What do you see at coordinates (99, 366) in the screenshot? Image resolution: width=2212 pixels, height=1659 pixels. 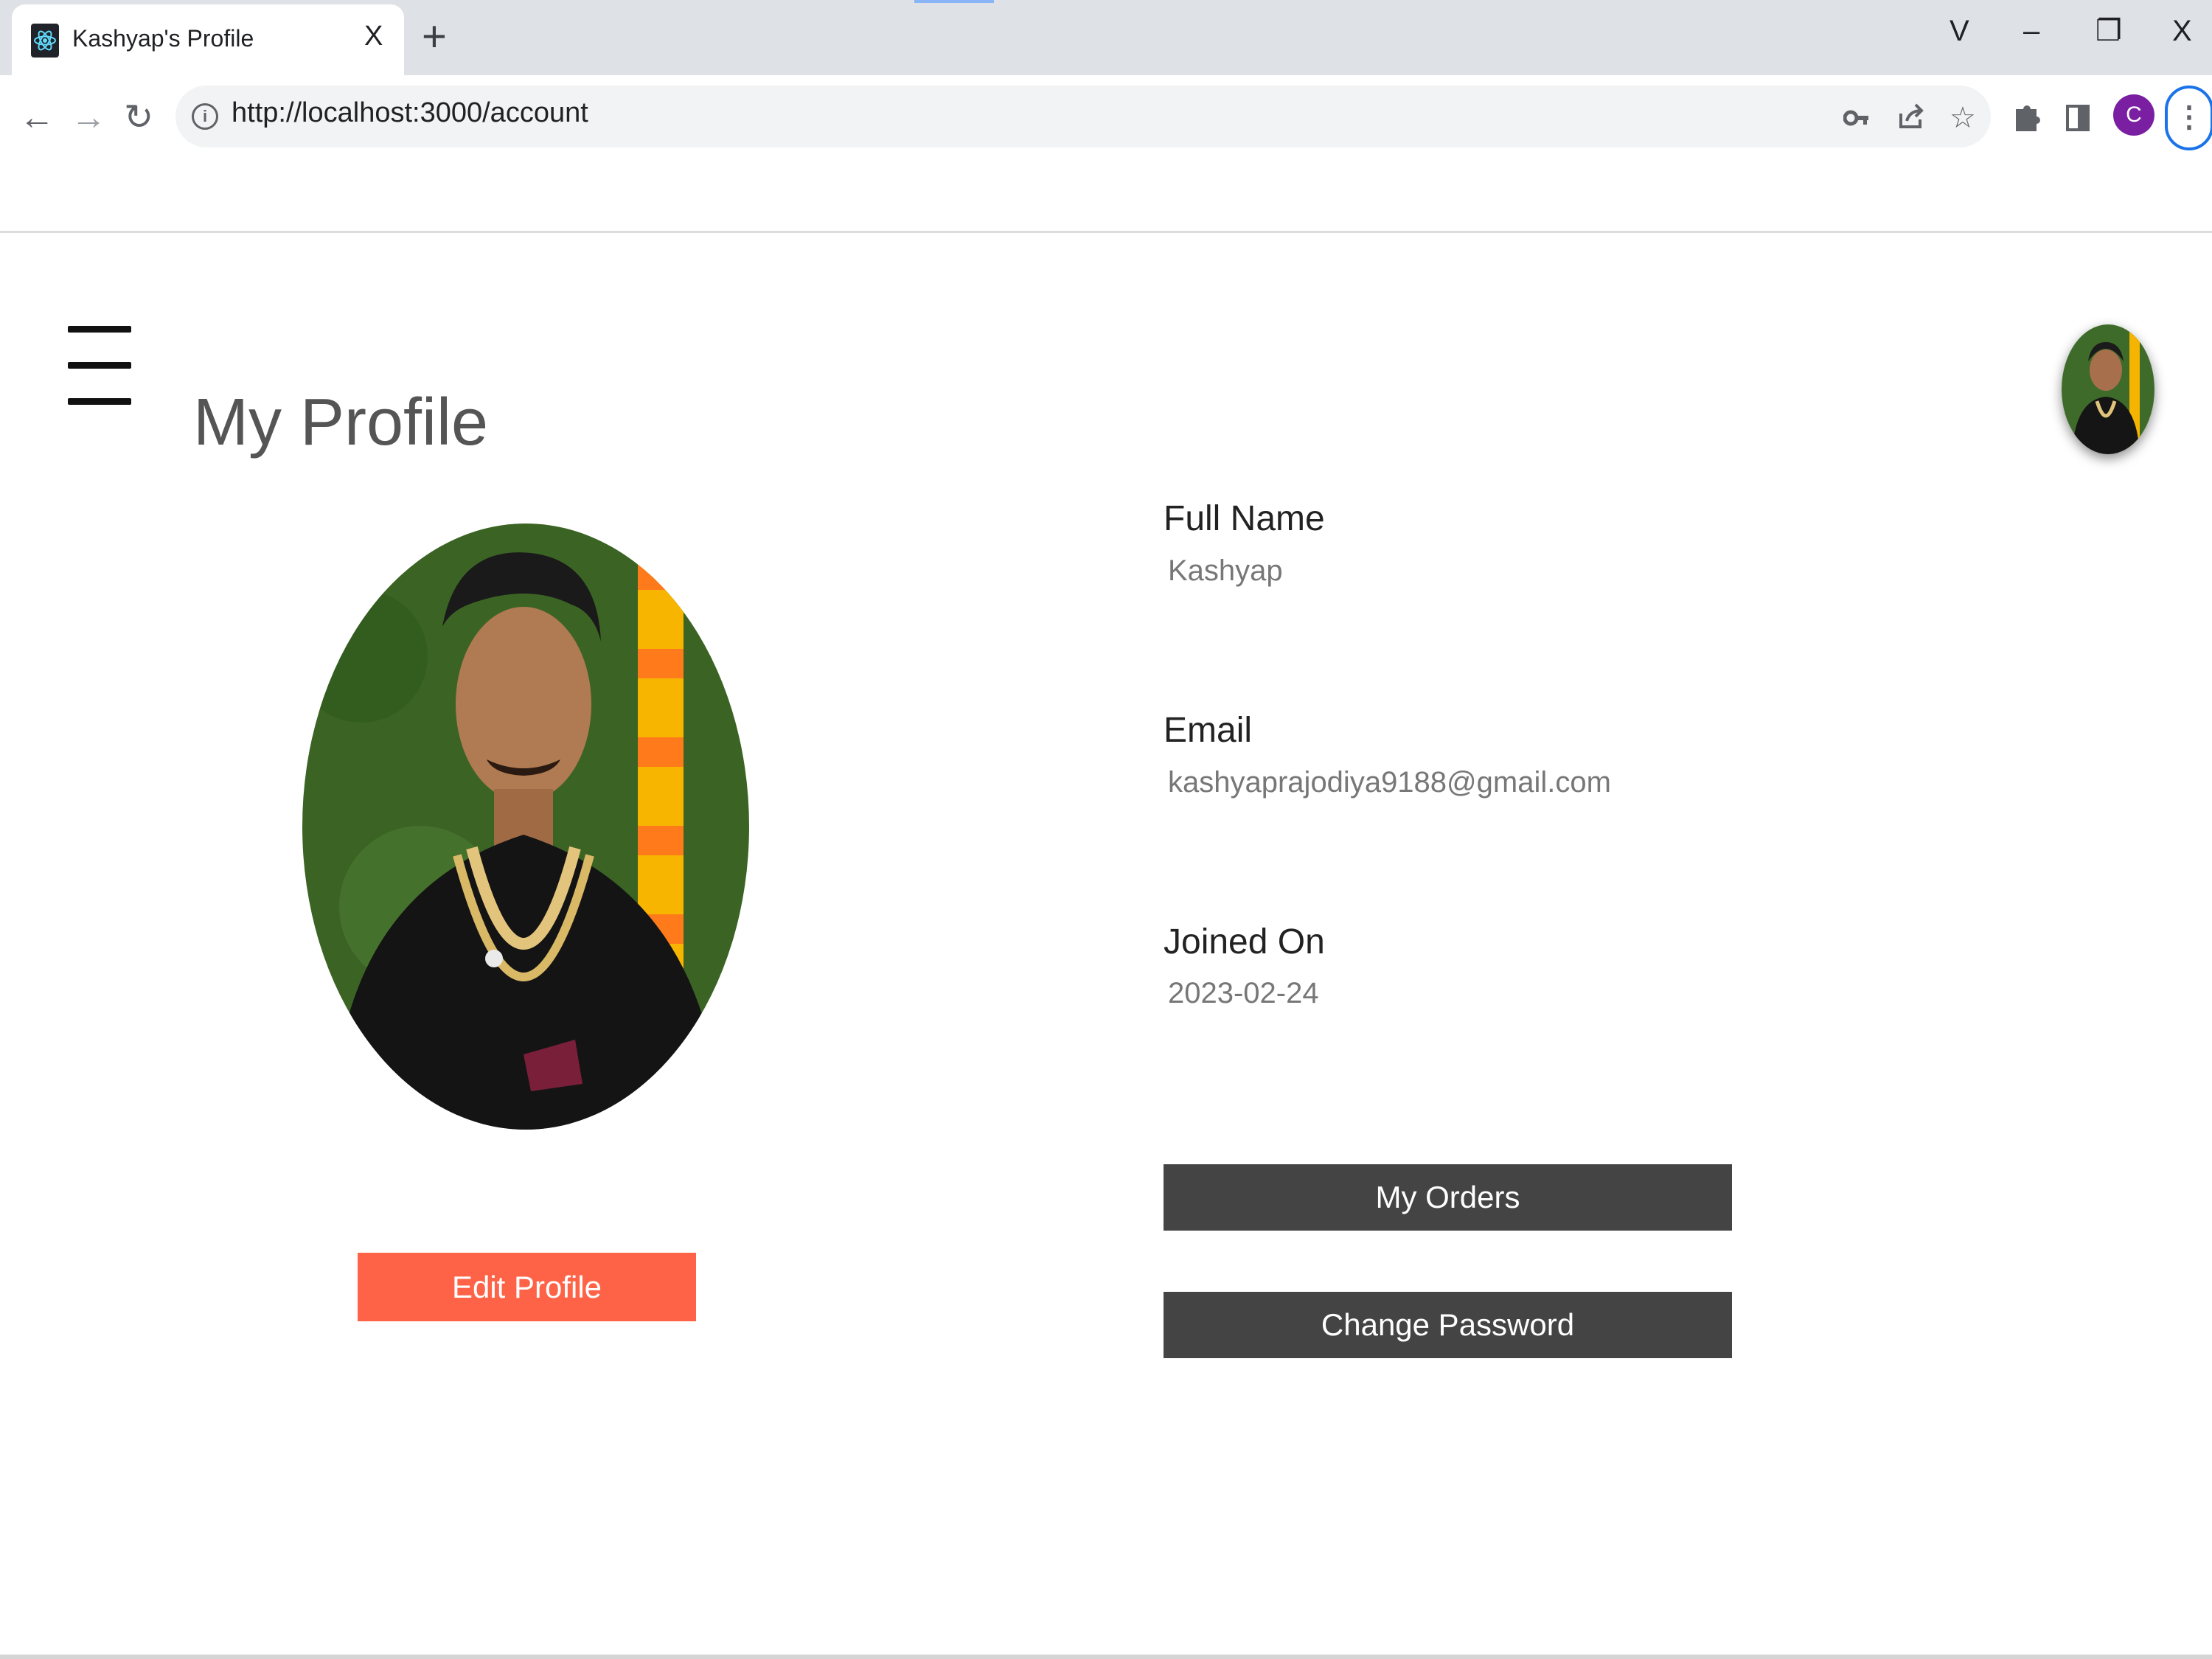 I see `hamburger-menu-icon` at bounding box center [99, 366].